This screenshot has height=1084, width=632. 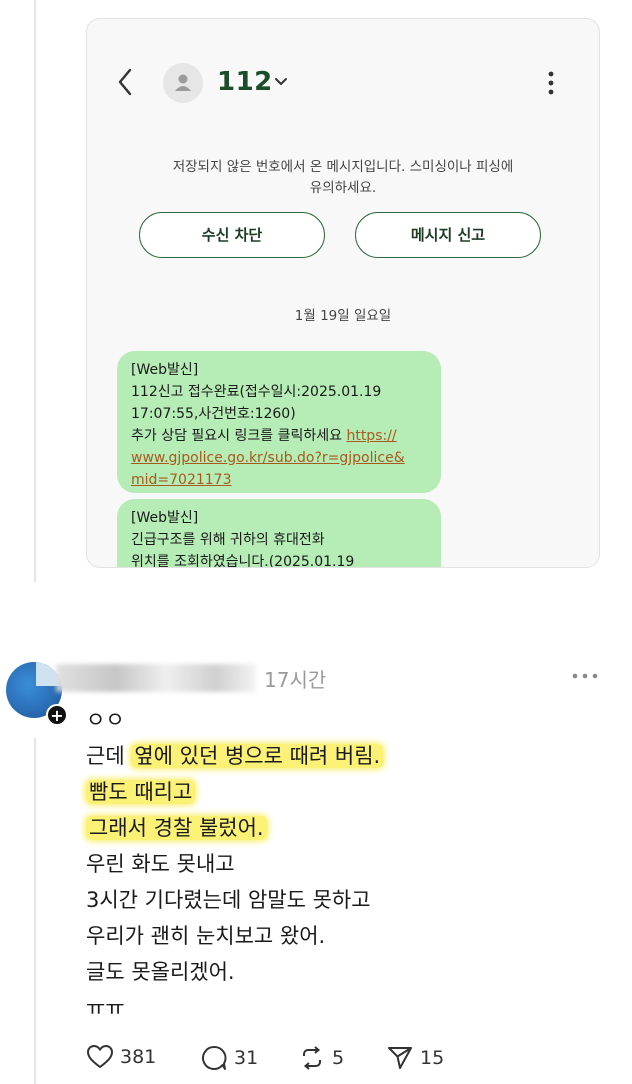 What do you see at coordinates (343, 167) in the screenshot?
I see `warning-line: 저장되지 않은 번호에서 온 메시지입니다. 스미싱이나 피싱에` at bounding box center [343, 167].